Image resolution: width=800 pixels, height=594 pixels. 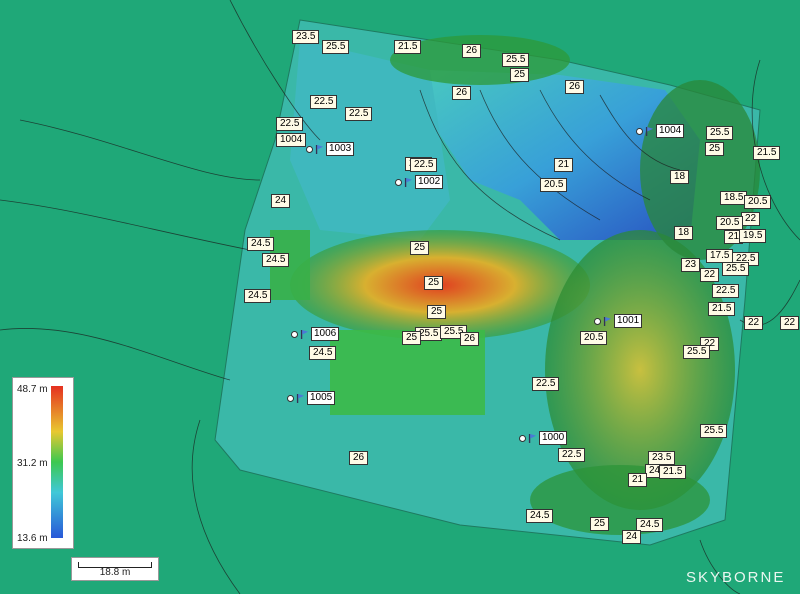 I want to click on survey-marker: 1000, so click(x=543, y=438).